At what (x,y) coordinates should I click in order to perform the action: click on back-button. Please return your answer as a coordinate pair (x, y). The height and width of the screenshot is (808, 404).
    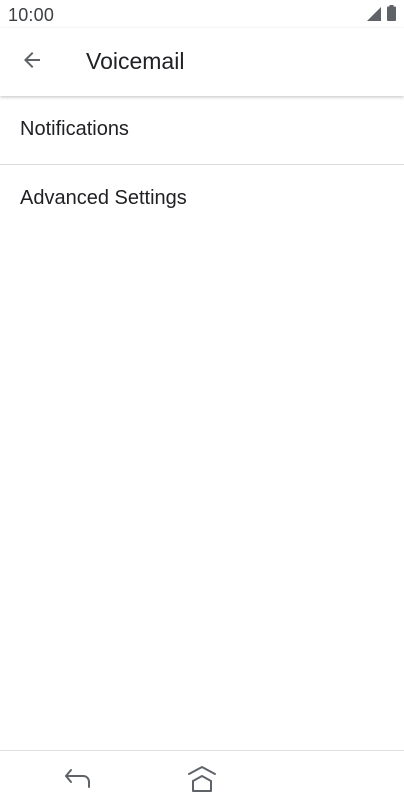
    Looking at the image, I should click on (32, 62).